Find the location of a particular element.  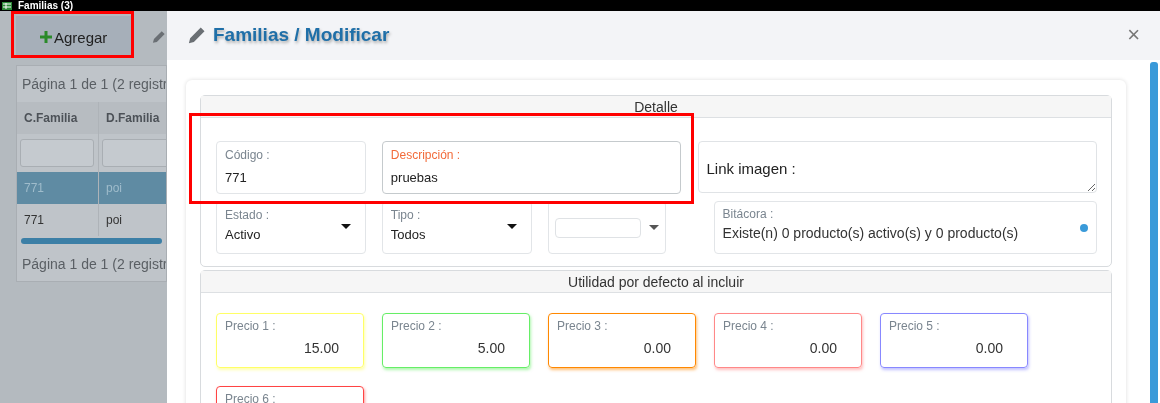

image-link-field: Link imagen : is located at coordinates (897, 167).